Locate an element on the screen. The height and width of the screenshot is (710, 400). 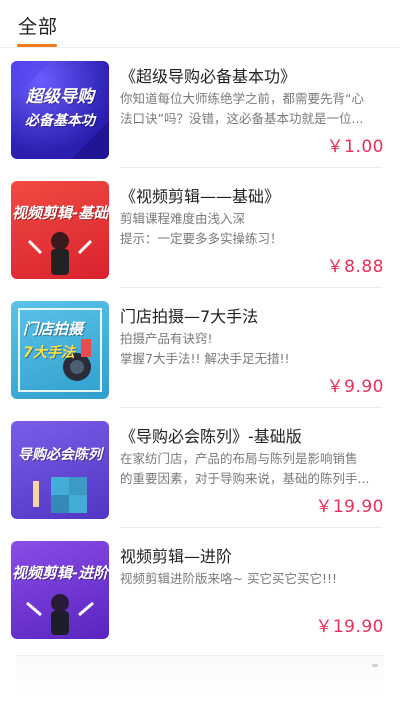
tab-bar: 全部 is located at coordinates (200, 24).